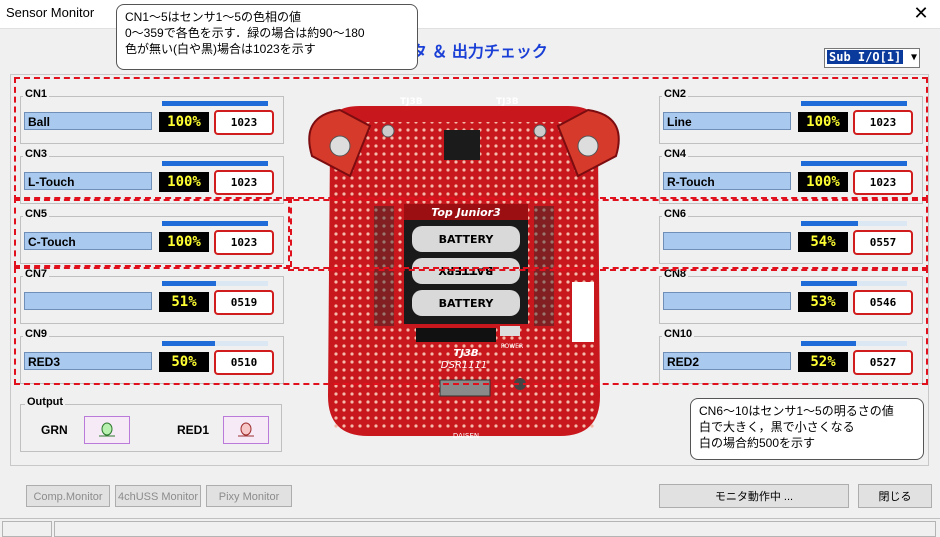 Image resolution: width=940 pixels, height=537 pixels. I want to click on grn-led-button, so click(107, 430).